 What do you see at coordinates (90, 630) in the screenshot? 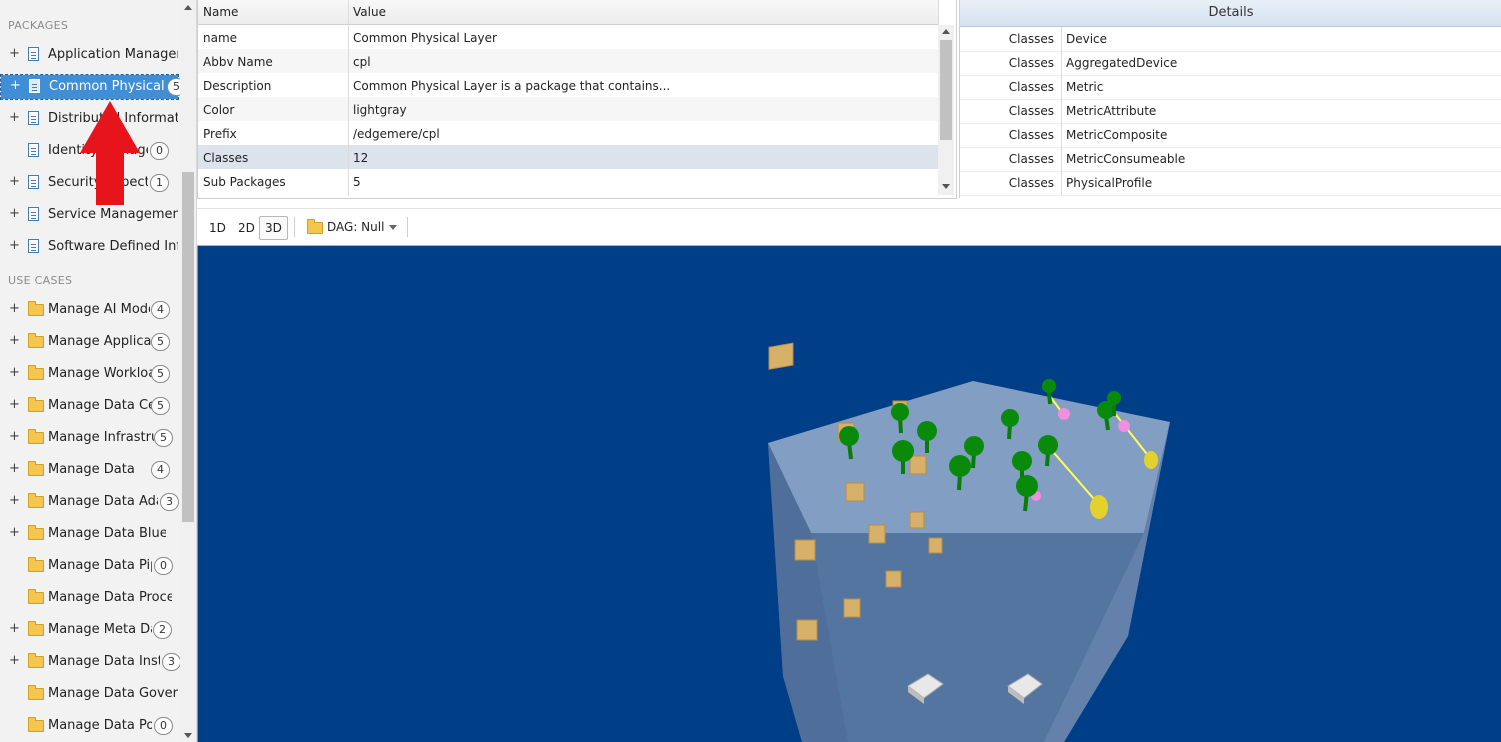
I see `use-case-item: + Manage Meta Data 2` at bounding box center [90, 630].